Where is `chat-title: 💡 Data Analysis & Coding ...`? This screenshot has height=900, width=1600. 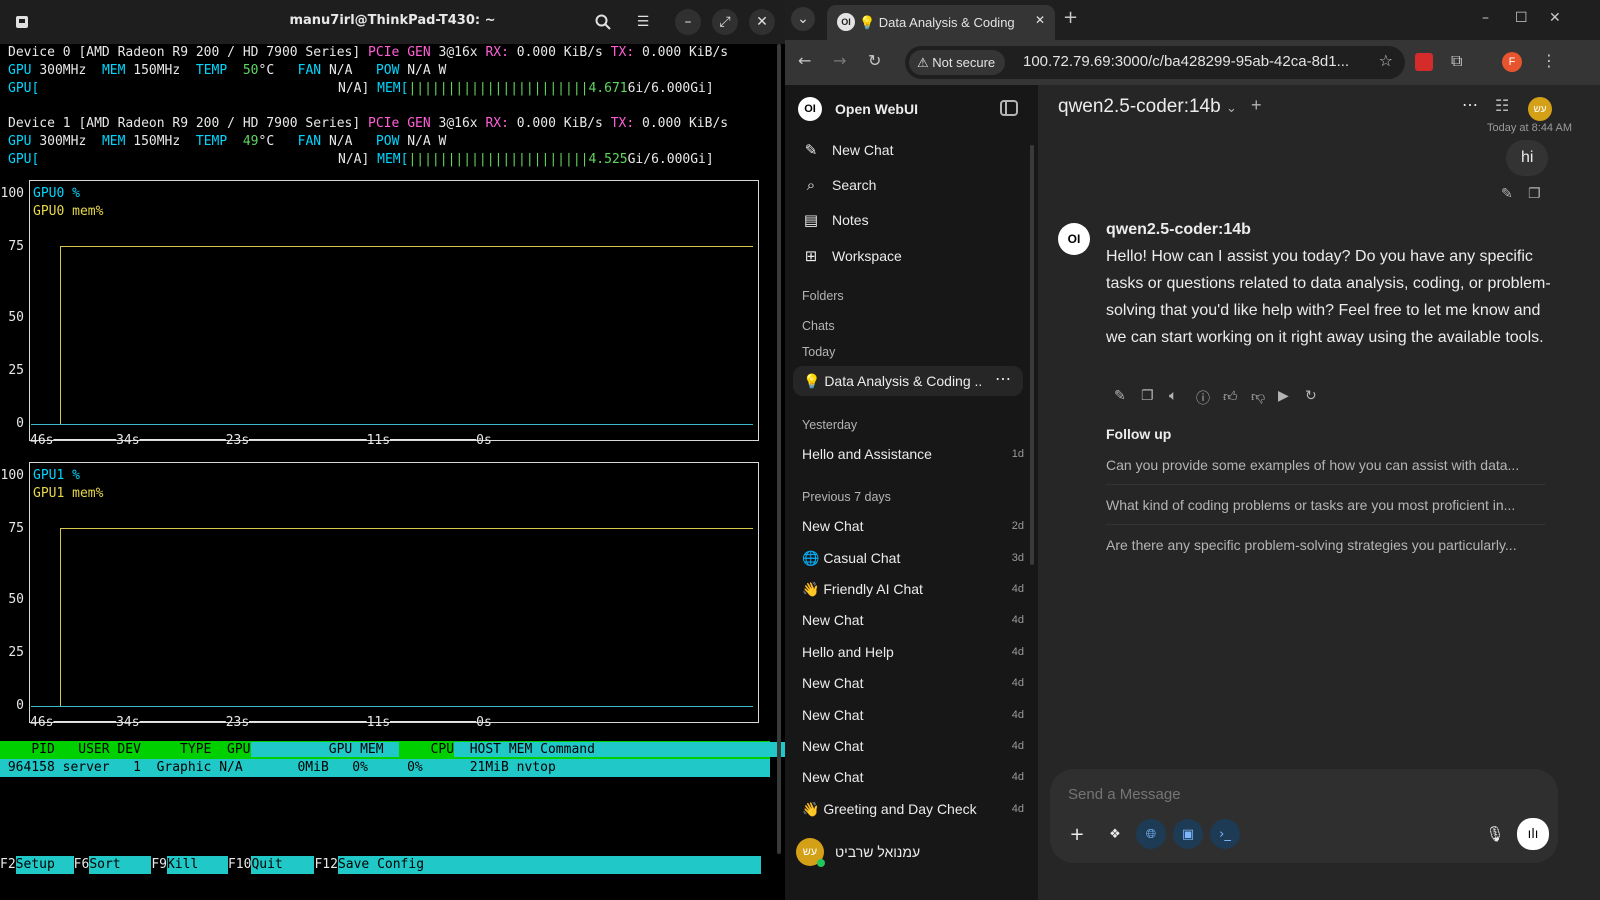 chat-title: 💡 Data Analysis & Coding ... is located at coordinates (893, 381).